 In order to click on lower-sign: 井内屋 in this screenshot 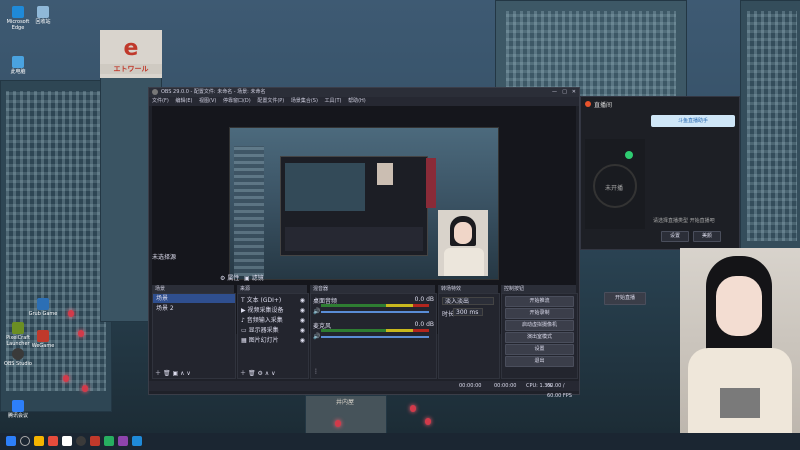, I will do `click(344, 402)`.